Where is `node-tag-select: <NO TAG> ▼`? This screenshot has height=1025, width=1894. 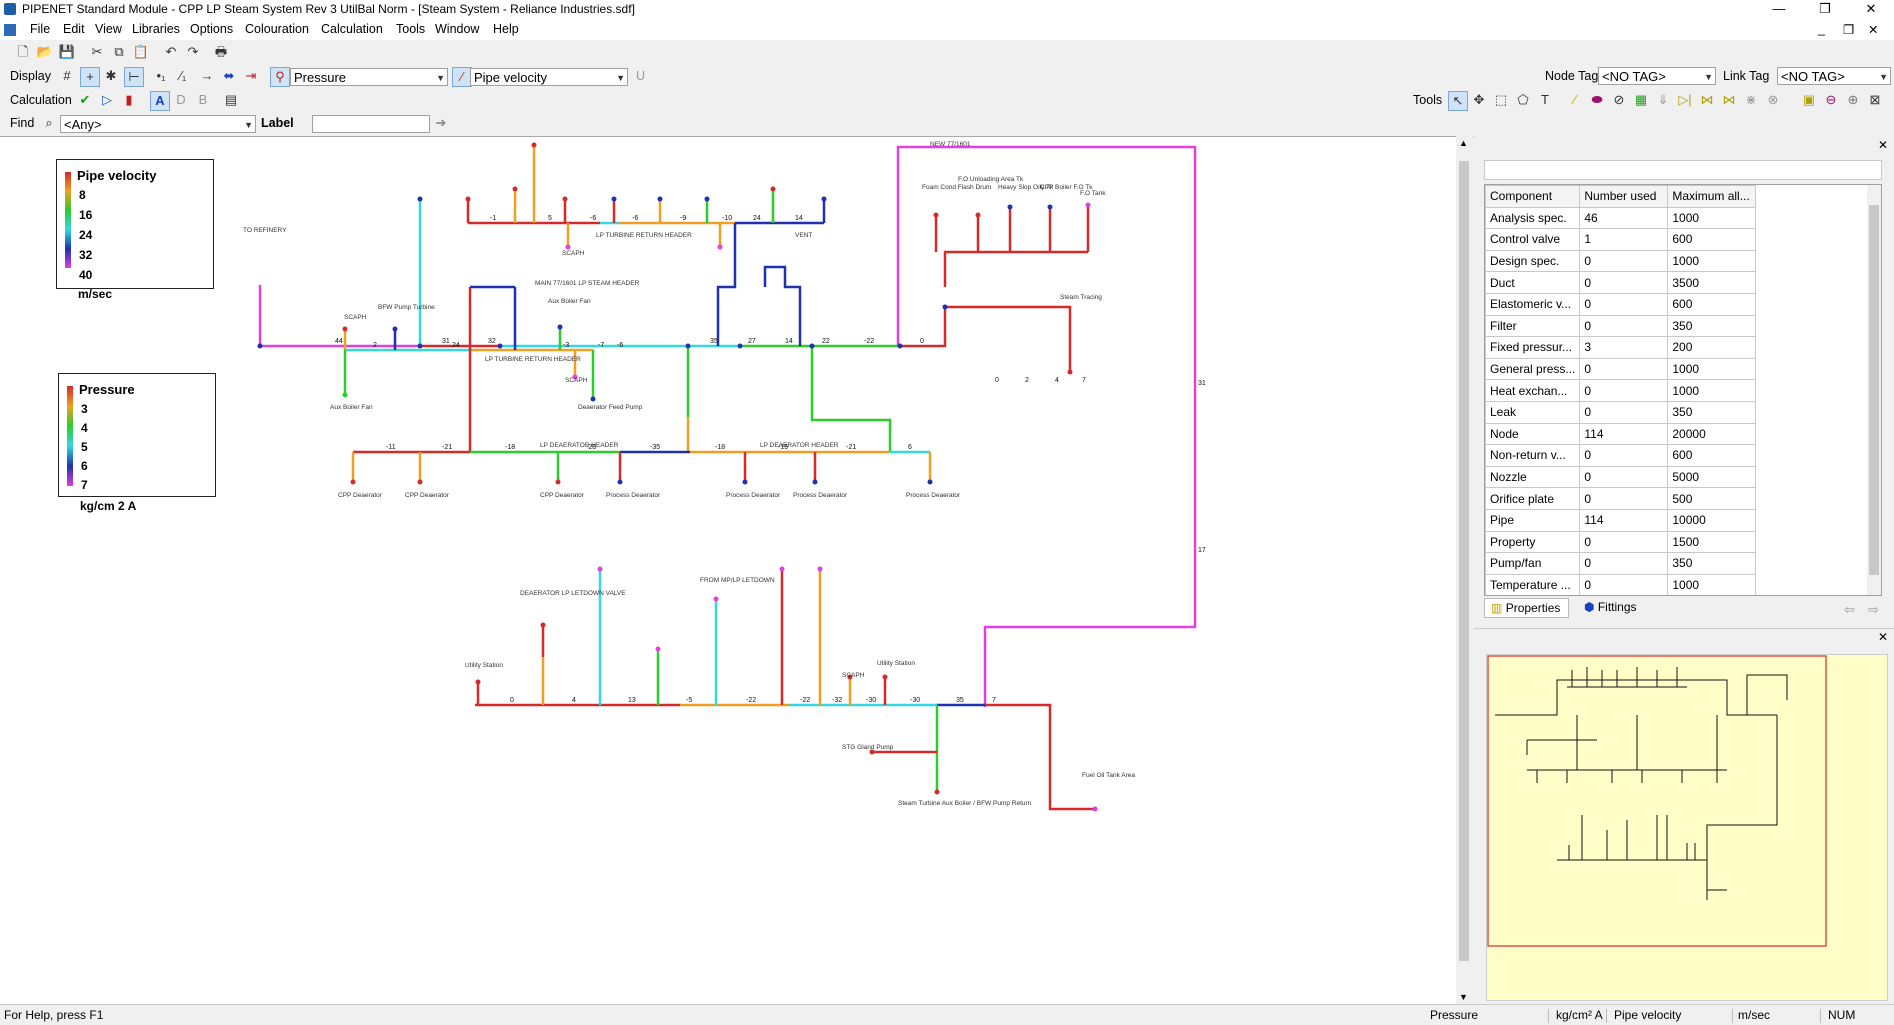
node-tag-select: <NO TAG> ▼ is located at coordinates (1657, 76).